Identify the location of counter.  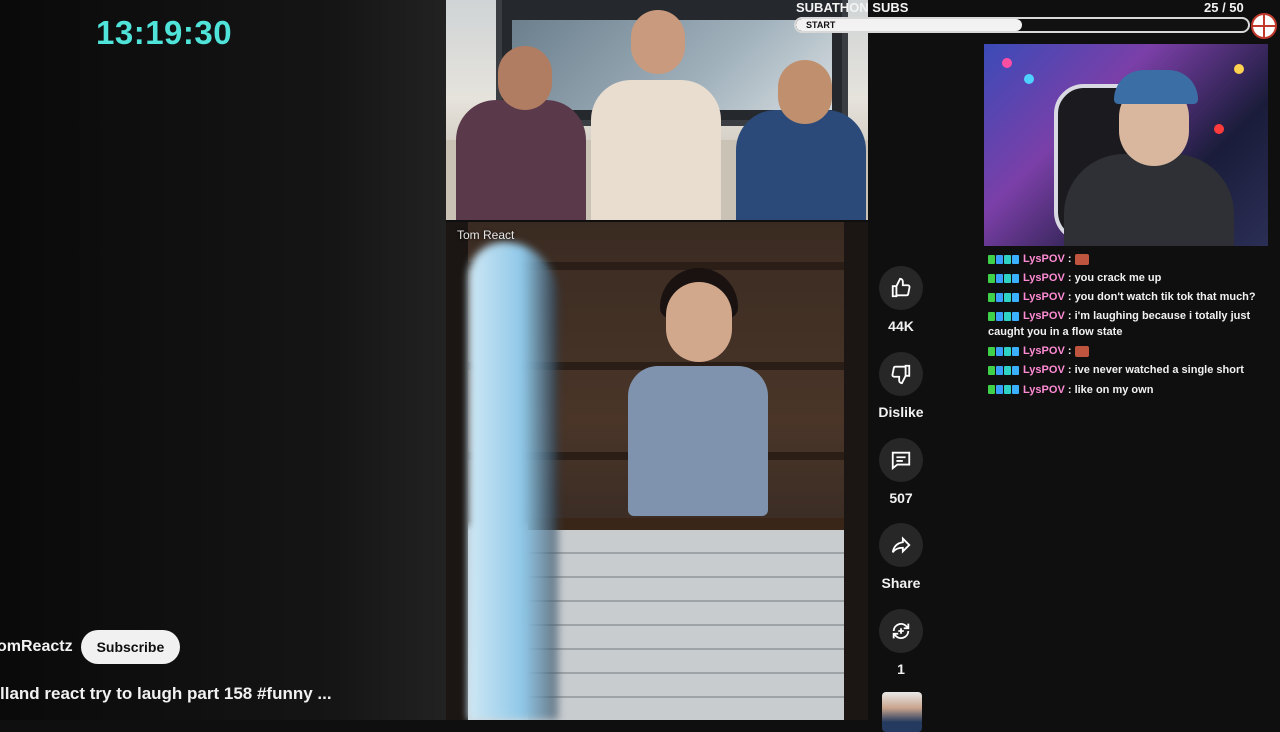
(686, 524).